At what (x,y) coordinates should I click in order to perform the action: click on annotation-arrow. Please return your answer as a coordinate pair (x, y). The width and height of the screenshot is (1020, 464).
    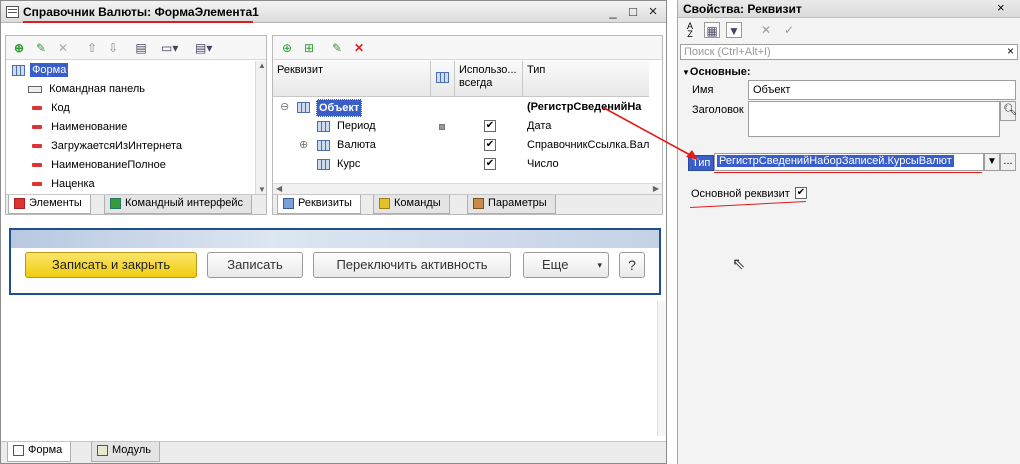
    Looking at the image, I should click on (650, 133).